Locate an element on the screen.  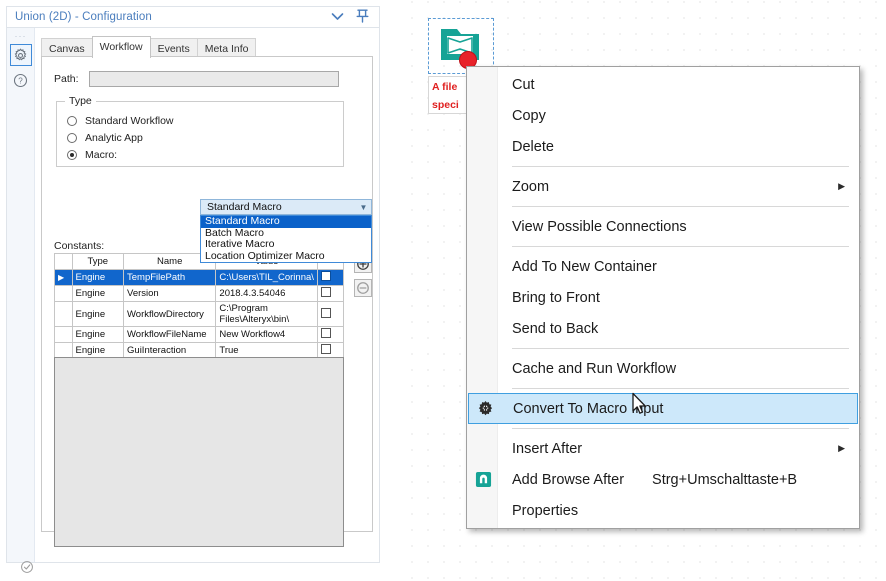
row-name: Version is located at coordinates (170, 293).